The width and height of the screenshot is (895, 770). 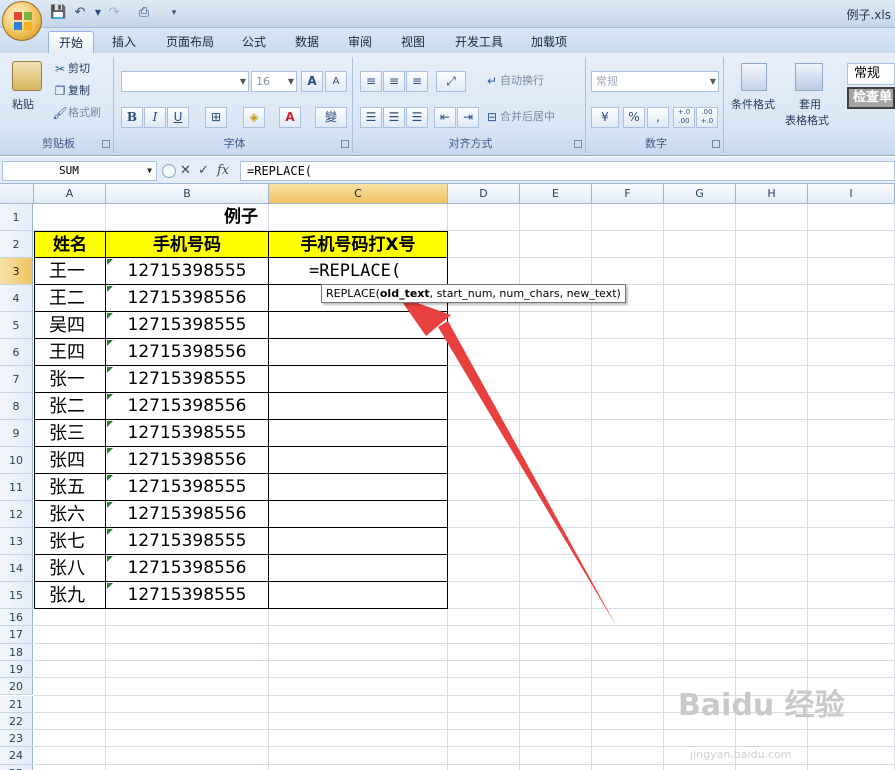 I want to click on decrease-decimal-button: .00 +.0, so click(x=707, y=117).